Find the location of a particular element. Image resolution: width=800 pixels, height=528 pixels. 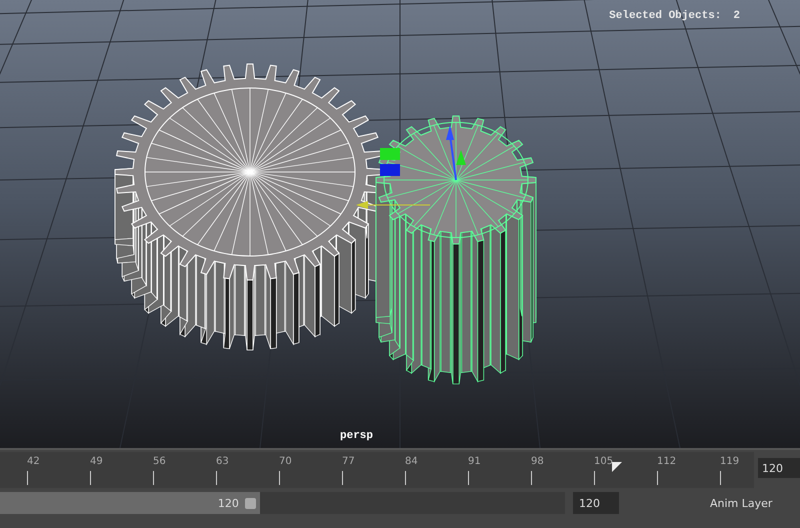

frame-number: 70 is located at coordinates (285, 461).